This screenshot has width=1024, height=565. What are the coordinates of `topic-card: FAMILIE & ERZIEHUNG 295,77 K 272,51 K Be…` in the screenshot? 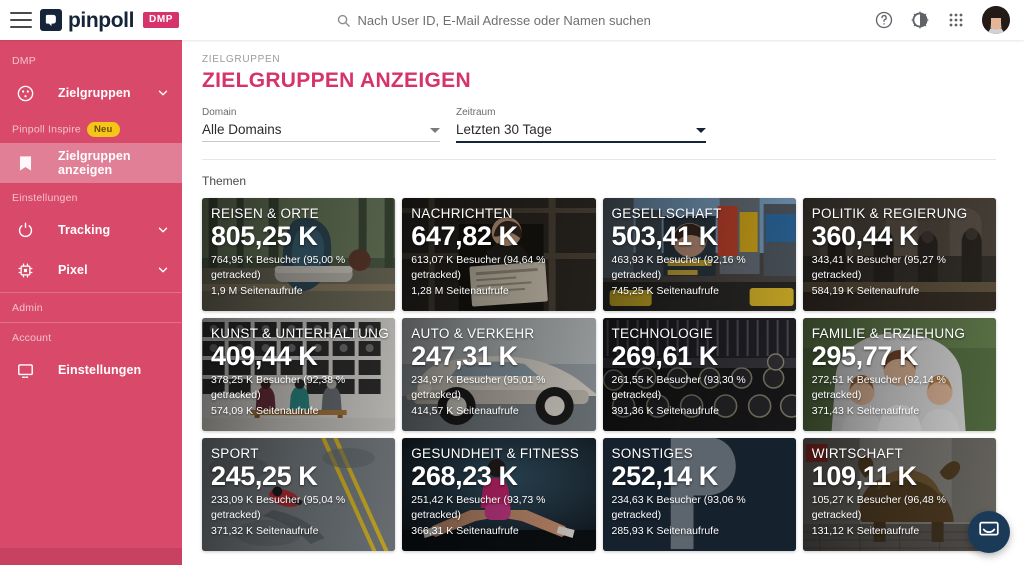 It's located at (899, 374).